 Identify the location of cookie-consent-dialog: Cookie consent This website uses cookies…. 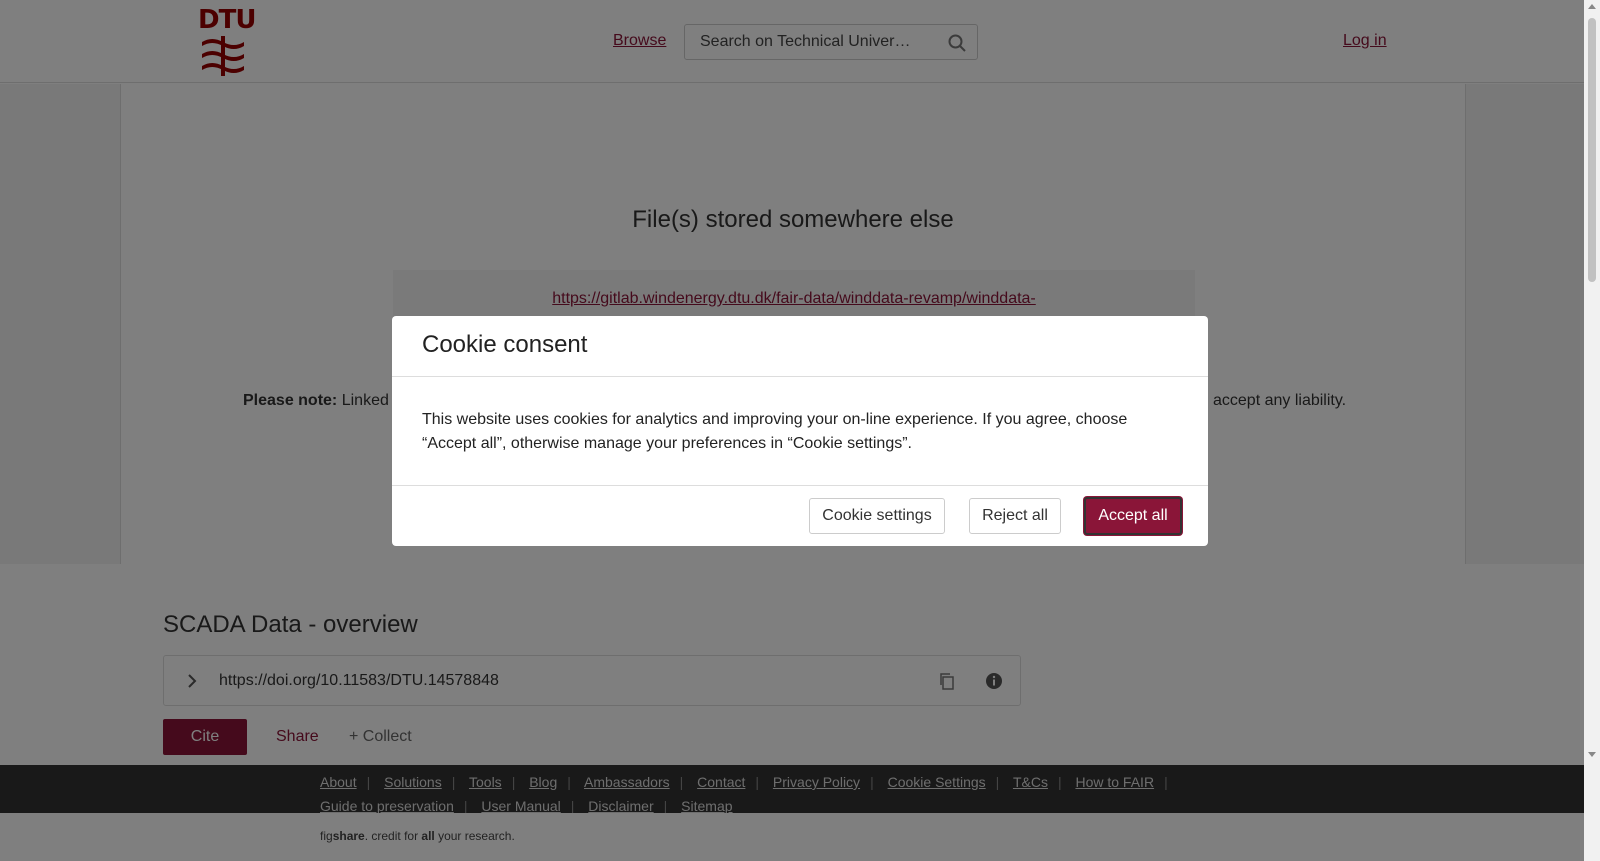
(800, 431).